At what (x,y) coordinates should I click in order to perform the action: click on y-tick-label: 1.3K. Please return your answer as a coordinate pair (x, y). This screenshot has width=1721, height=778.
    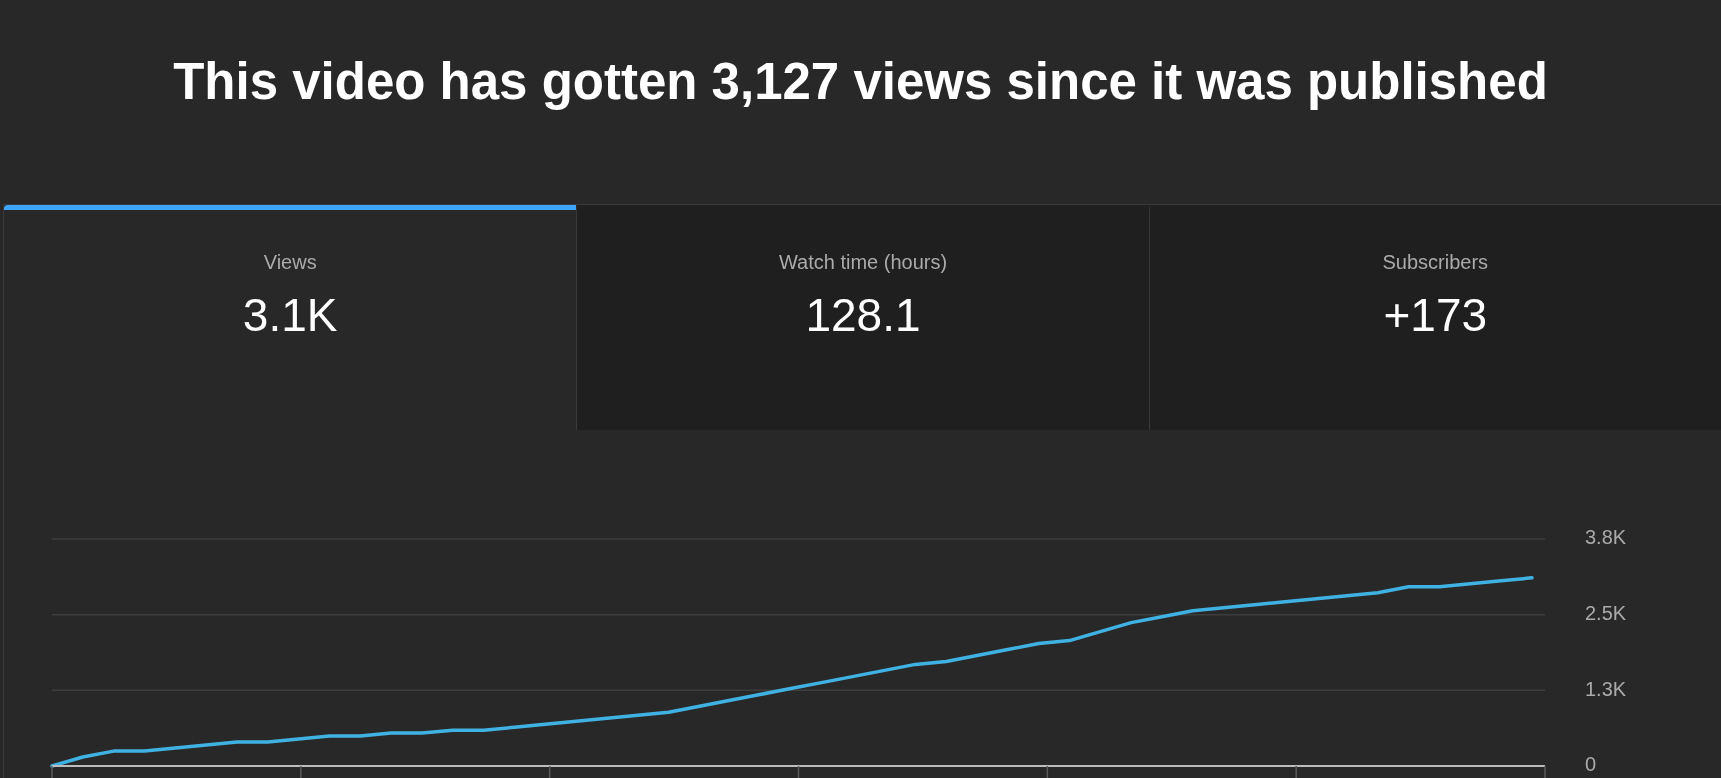
    Looking at the image, I should click on (1606, 688).